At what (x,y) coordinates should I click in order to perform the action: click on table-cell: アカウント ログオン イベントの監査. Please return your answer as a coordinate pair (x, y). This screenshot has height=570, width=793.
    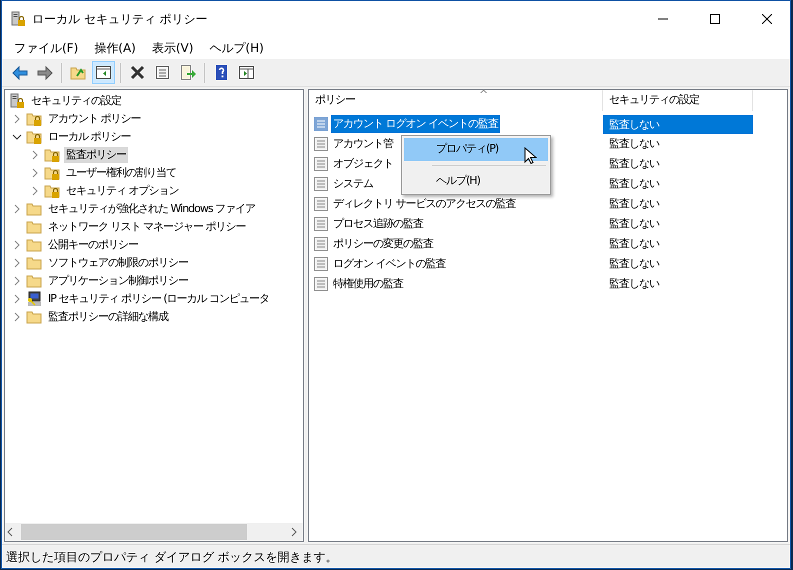
    Looking at the image, I should click on (415, 124).